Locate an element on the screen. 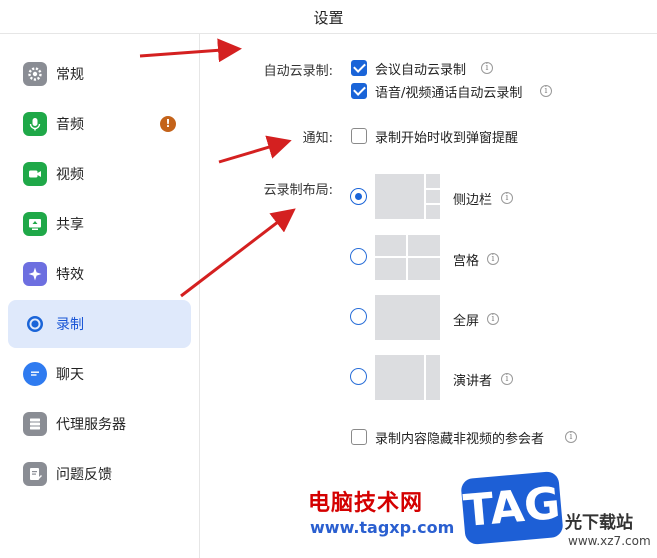 This screenshot has width=657, height=558. cloud-record-layout-label: 云录制布局: is located at coordinates (298, 190).